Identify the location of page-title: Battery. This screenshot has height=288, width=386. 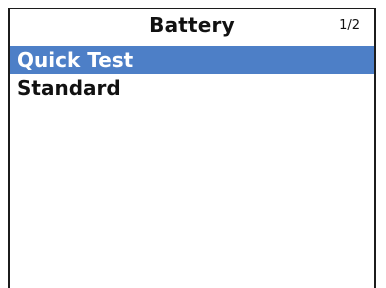
(192, 25).